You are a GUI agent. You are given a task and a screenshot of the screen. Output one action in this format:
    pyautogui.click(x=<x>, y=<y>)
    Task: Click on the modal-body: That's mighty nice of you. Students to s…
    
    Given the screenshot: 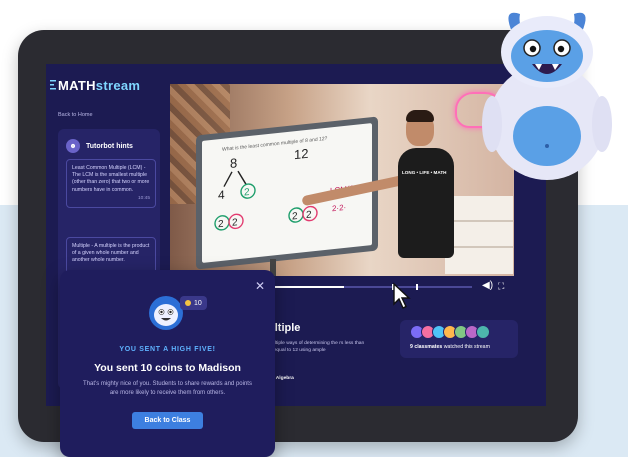 What is the action you would take?
    pyautogui.click(x=167, y=388)
    